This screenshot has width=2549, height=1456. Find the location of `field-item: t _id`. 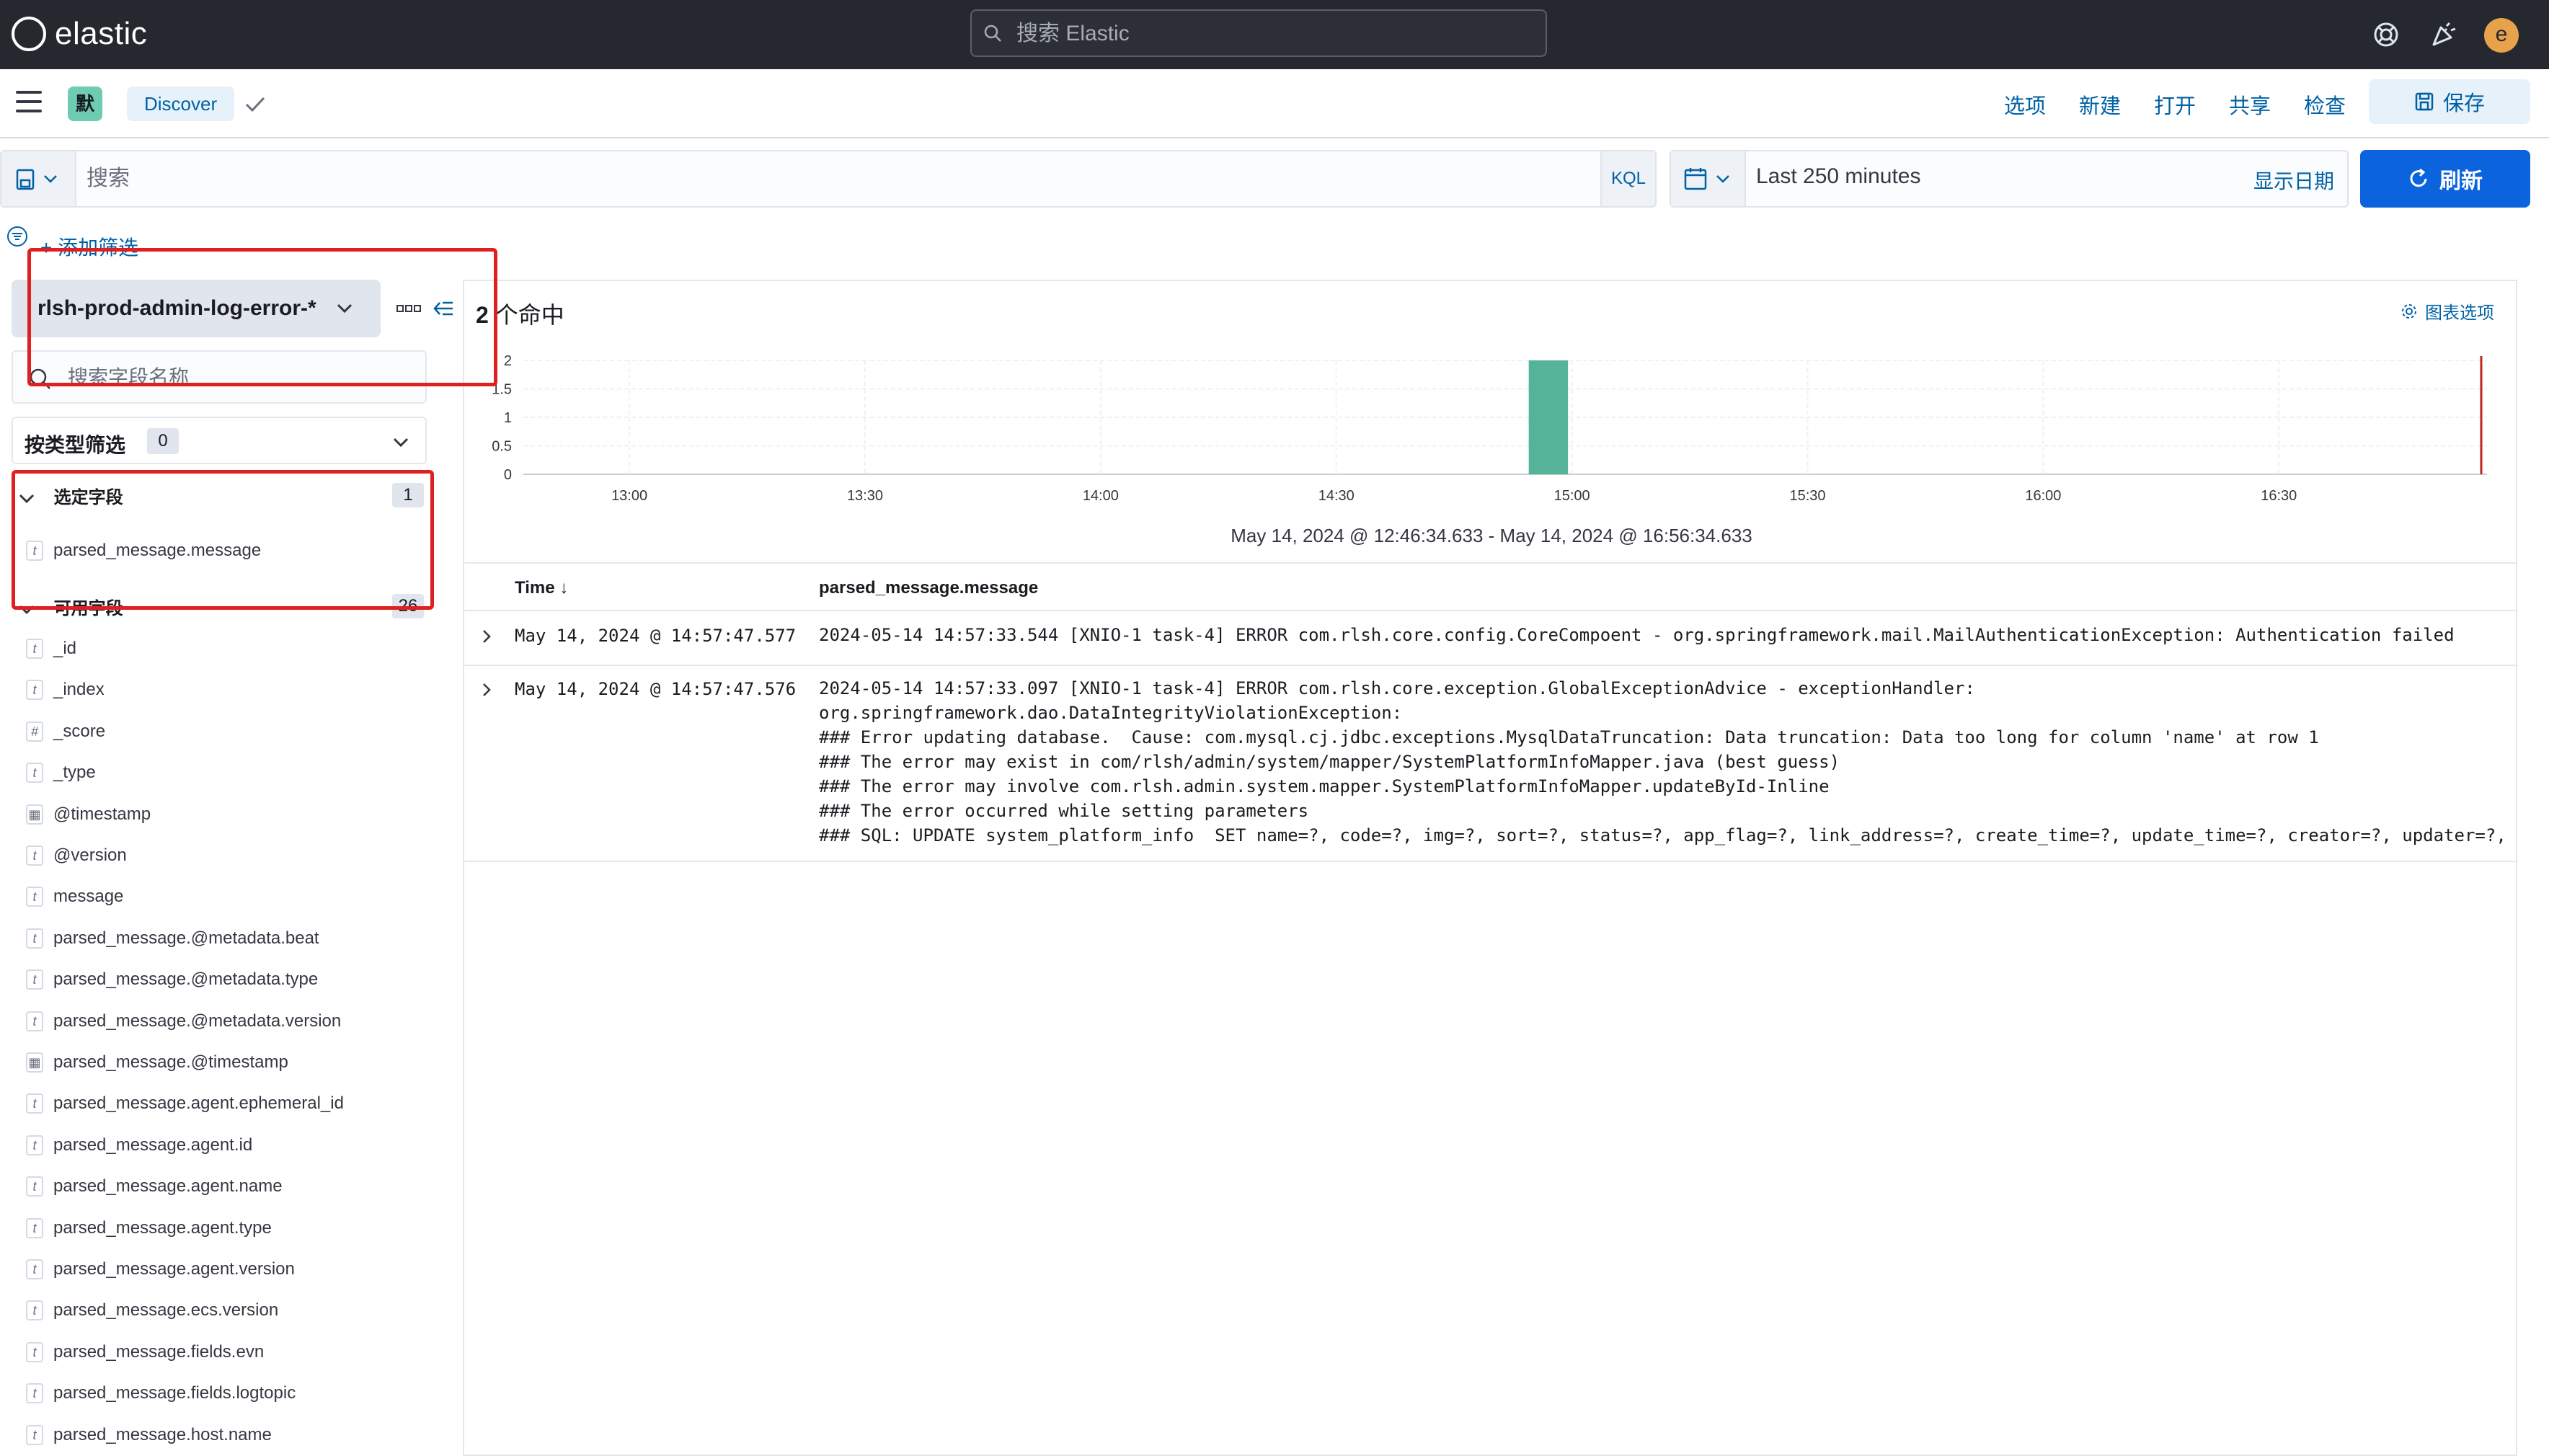

field-item: t _id is located at coordinates (51, 648).